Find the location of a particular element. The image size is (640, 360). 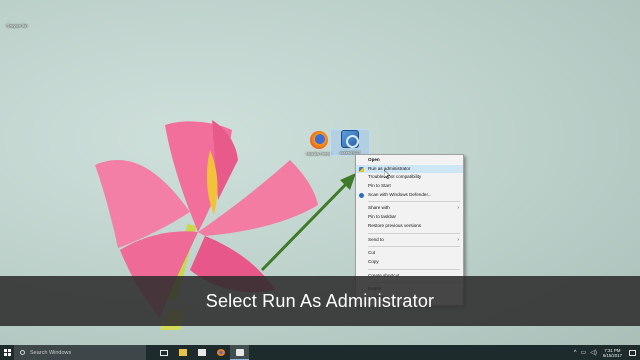

menu-item-label: Troubleshoot compatibility is located at coordinates (395, 177).